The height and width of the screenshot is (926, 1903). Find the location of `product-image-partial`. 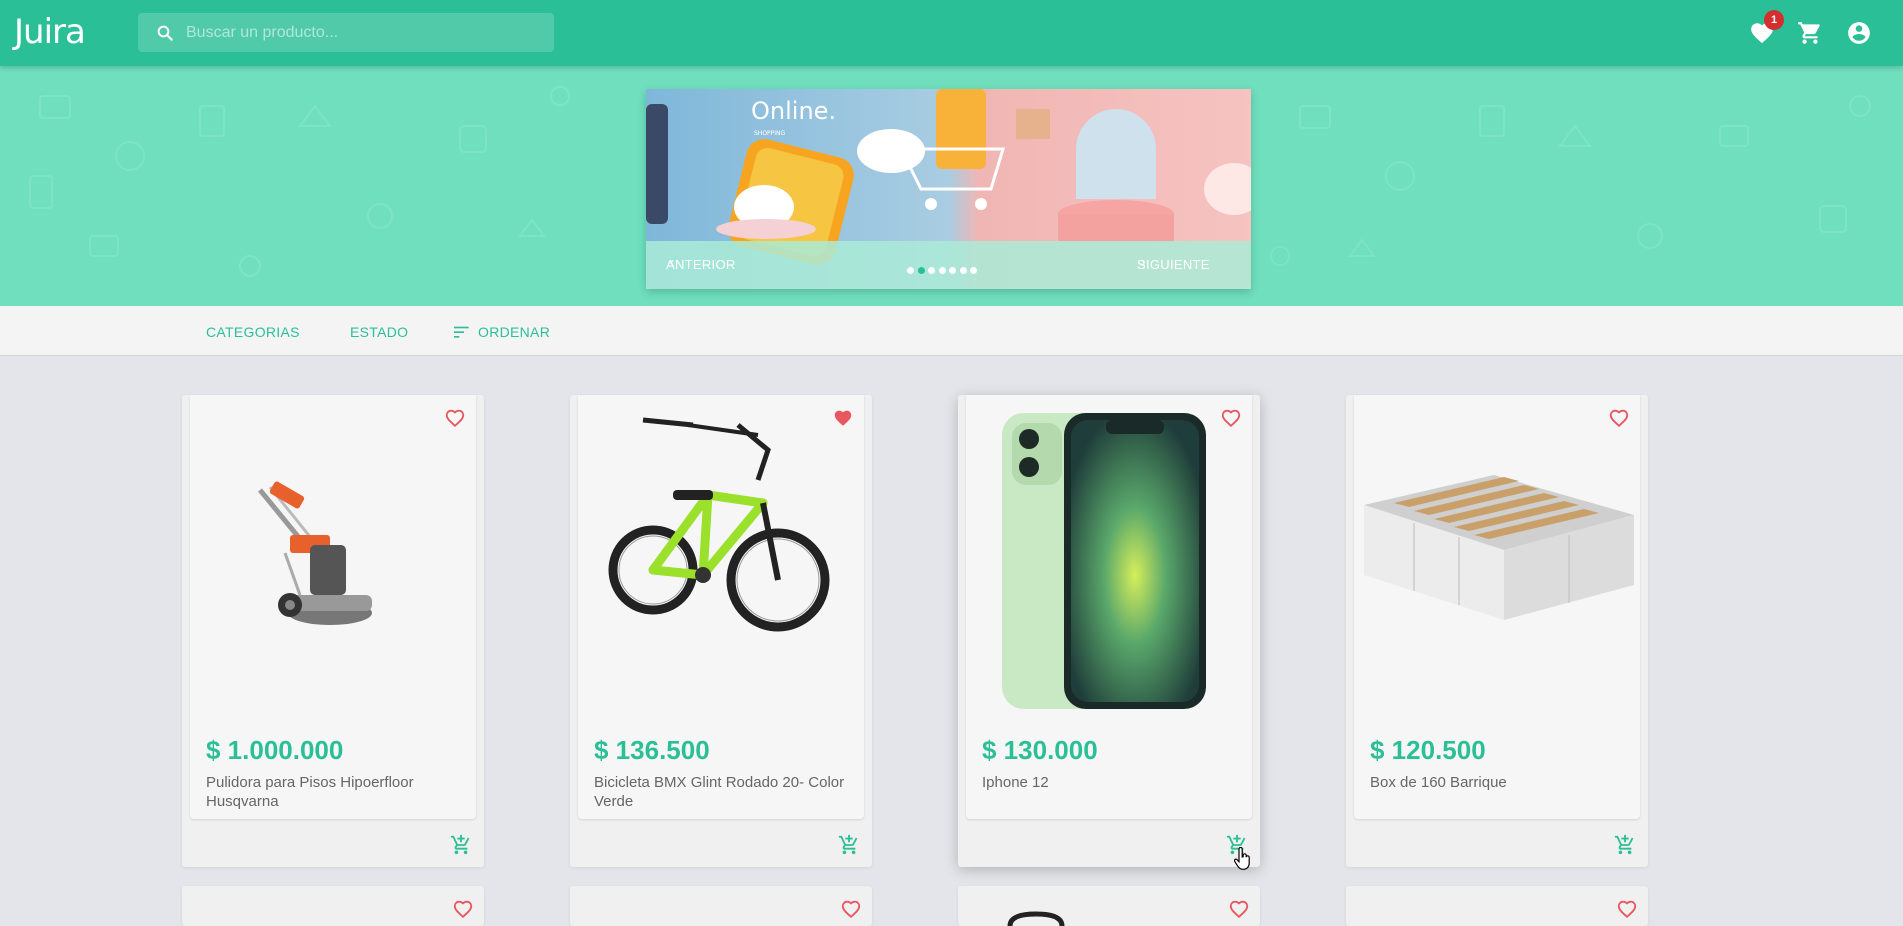

product-image-partial is located at coordinates (1036, 918).